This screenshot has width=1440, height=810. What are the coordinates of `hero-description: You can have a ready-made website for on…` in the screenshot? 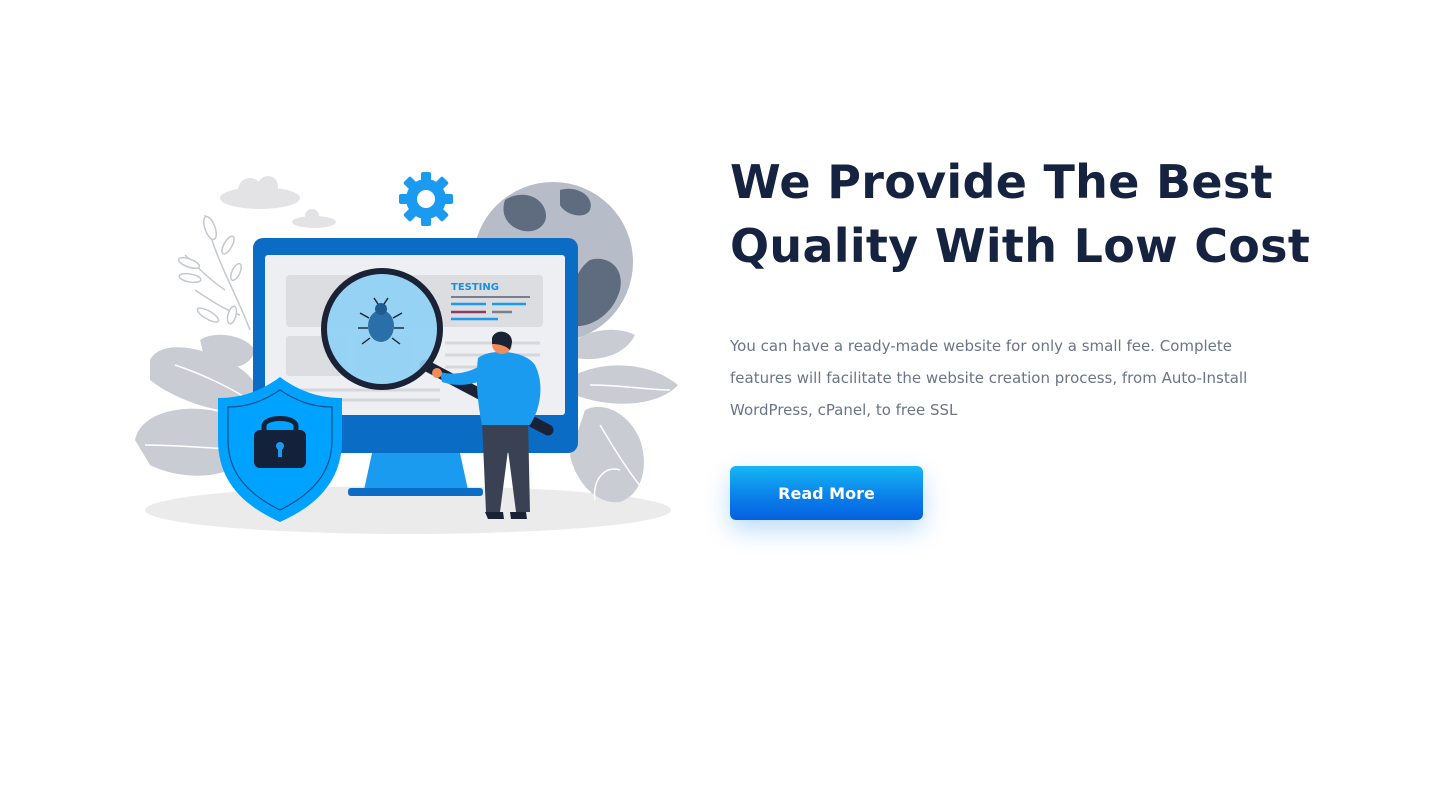 It's located at (989, 378).